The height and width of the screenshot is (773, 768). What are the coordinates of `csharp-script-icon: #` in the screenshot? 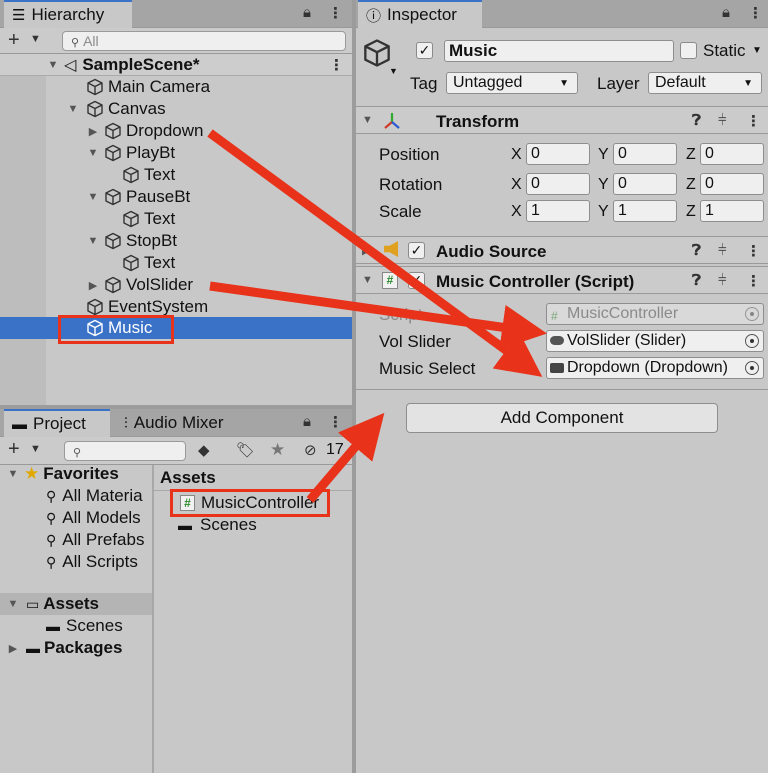 It's located at (554, 316).